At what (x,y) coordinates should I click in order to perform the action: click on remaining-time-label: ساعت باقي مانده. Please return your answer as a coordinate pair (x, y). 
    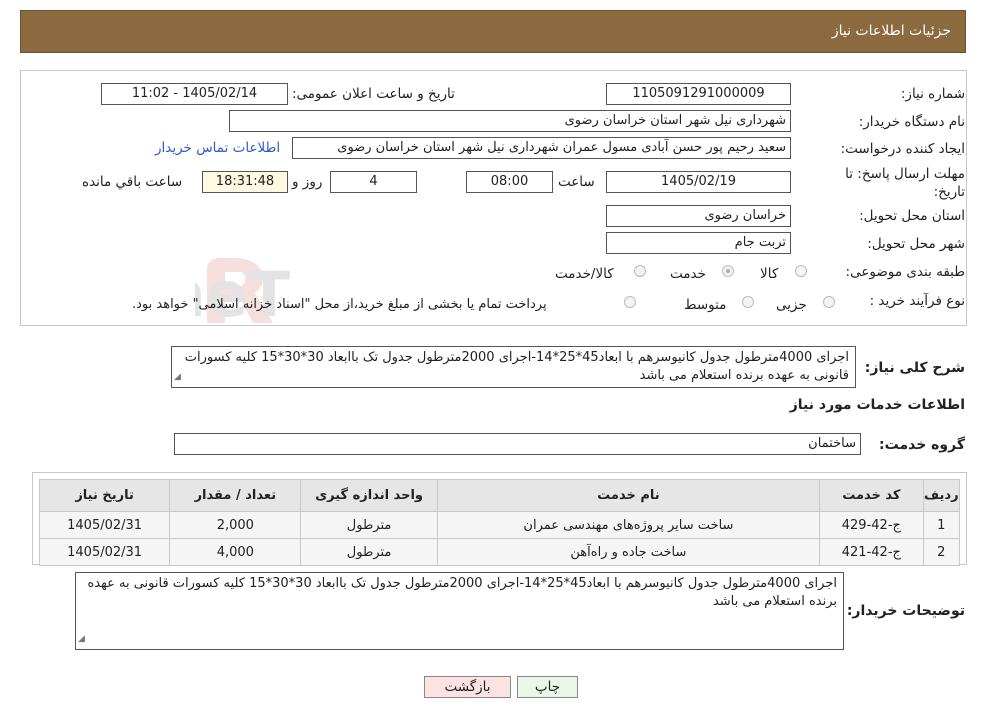
    Looking at the image, I should click on (132, 182).